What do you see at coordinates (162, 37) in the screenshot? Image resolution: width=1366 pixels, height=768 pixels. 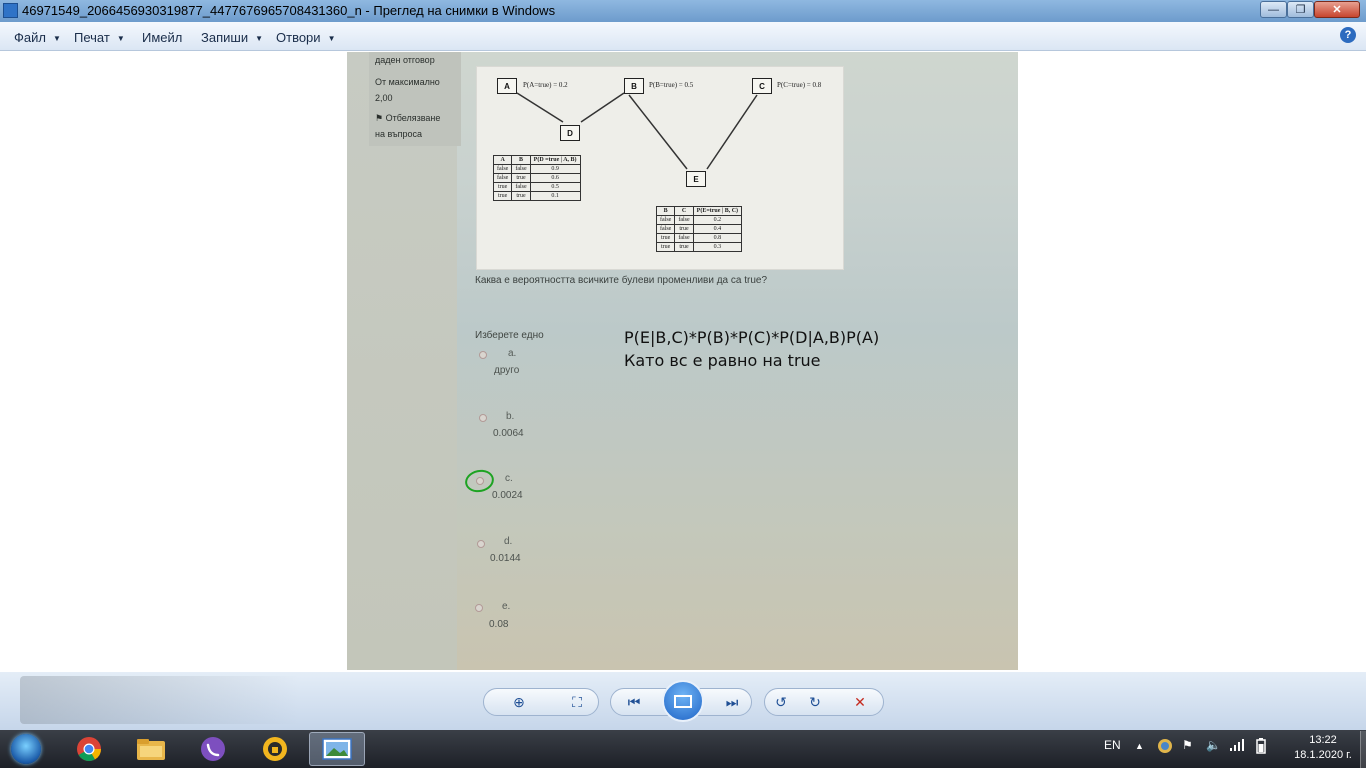 I see `menu-email: Имейл` at bounding box center [162, 37].